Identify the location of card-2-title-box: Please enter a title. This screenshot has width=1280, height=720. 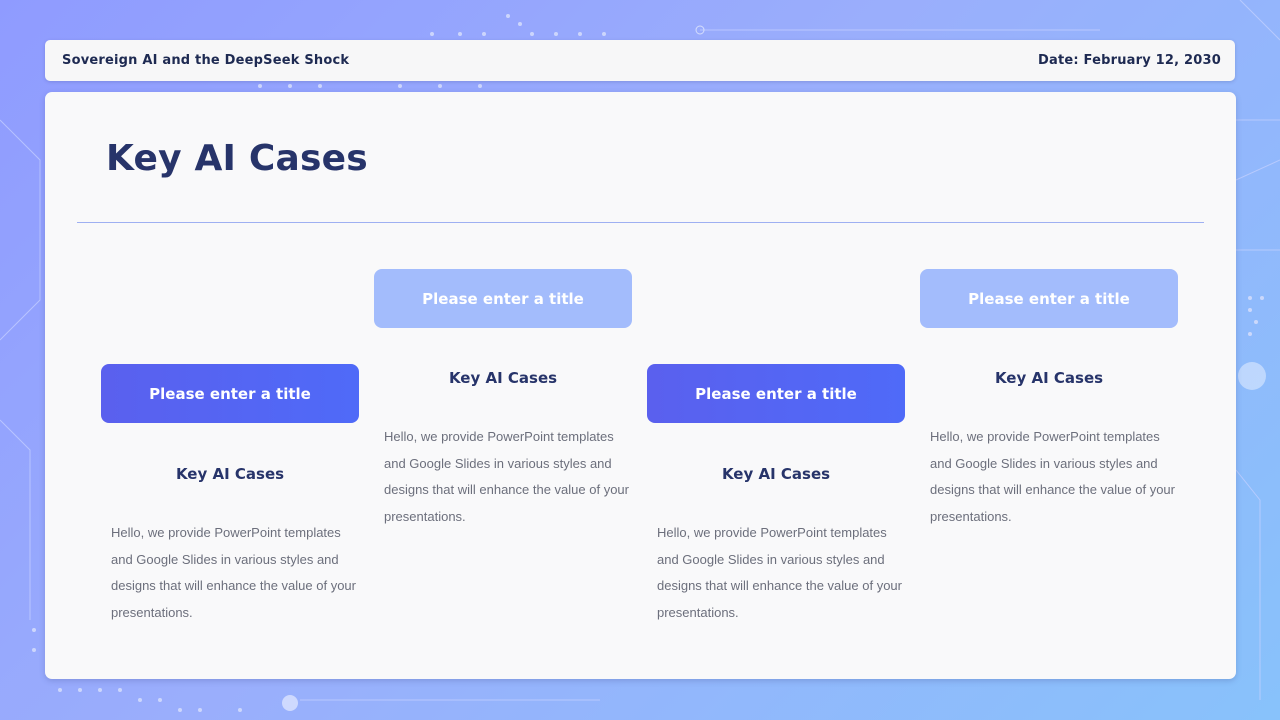
(503, 298).